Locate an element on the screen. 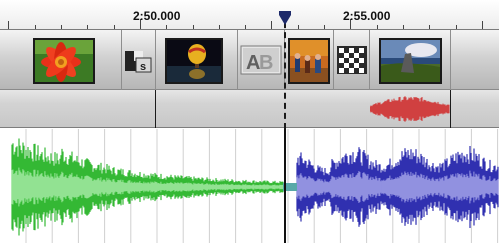 This screenshot has height=243, width=499. autumn-thumbnail is located at coordinates (309, 61).